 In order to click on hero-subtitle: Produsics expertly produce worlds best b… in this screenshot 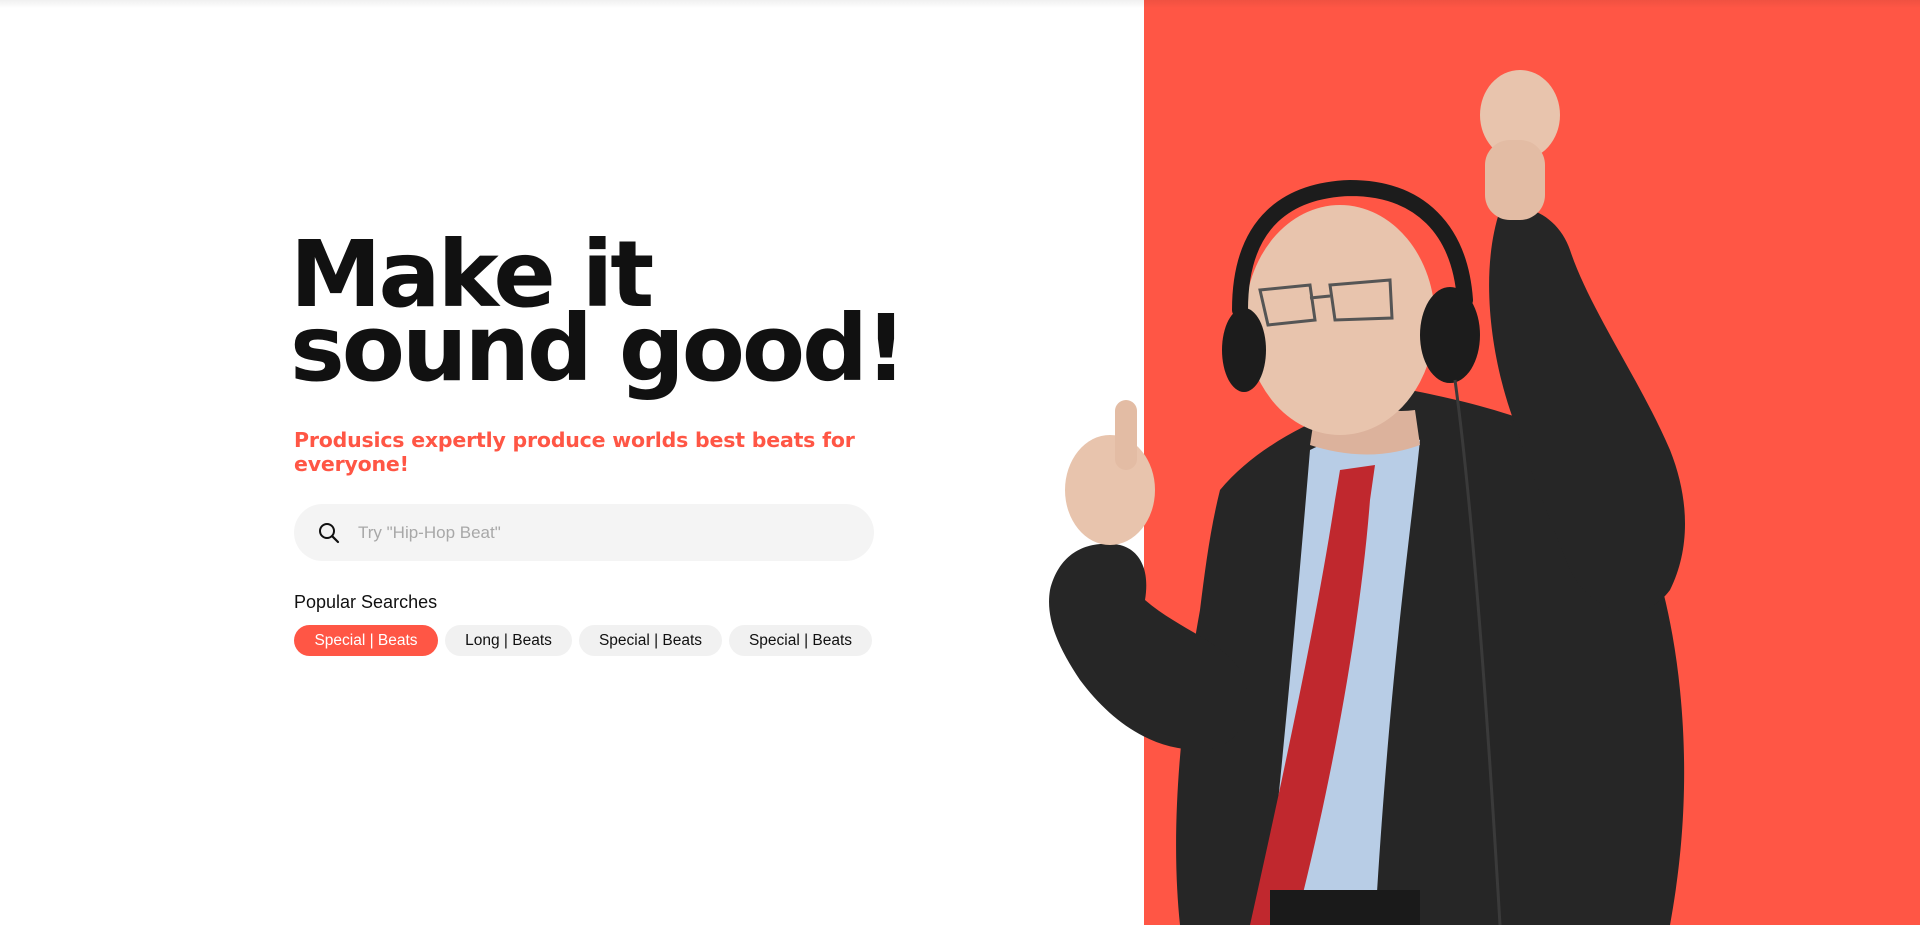, I will do `click(574, 452)`.